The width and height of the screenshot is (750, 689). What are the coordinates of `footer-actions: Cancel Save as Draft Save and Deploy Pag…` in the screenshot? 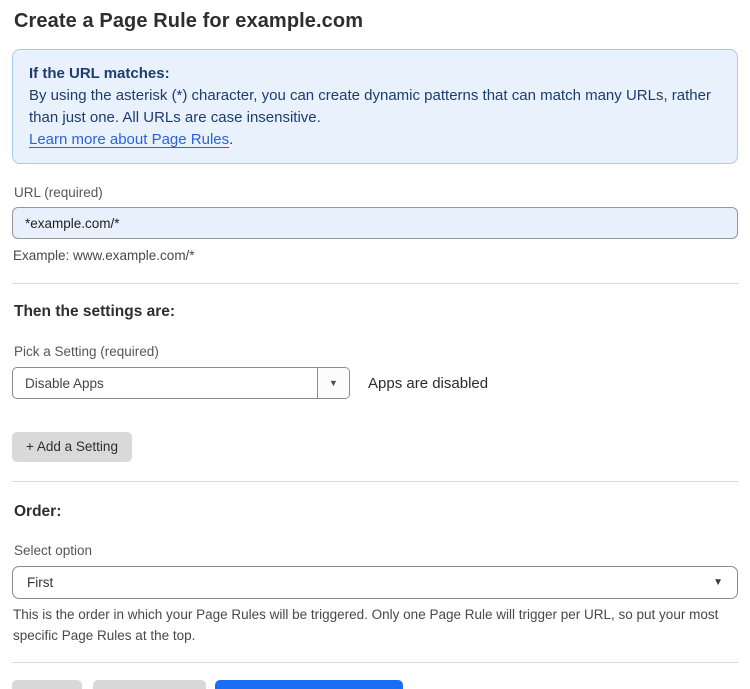 It's located at (375, 684).